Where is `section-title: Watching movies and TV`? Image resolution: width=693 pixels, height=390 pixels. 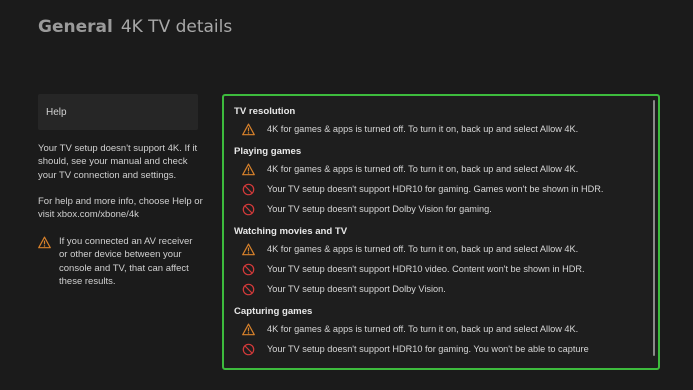 section-title: Watching movies and TV is located at coordinates (291, 231).